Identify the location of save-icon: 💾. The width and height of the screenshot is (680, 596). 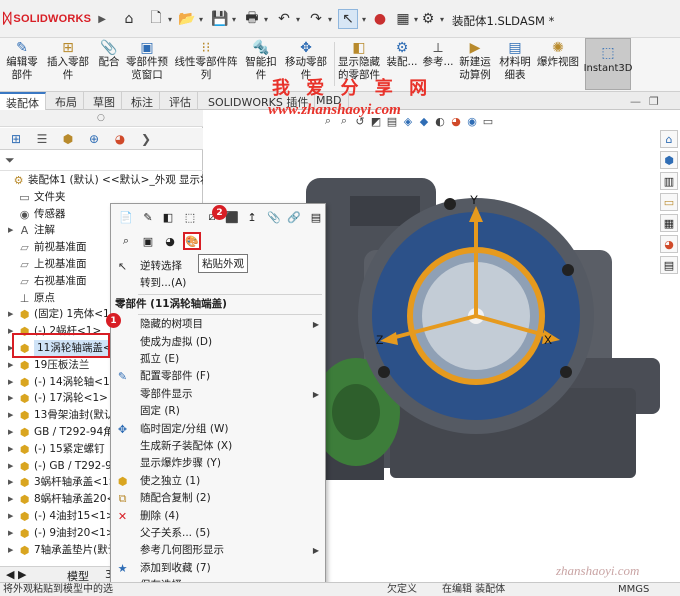
(220, 19).